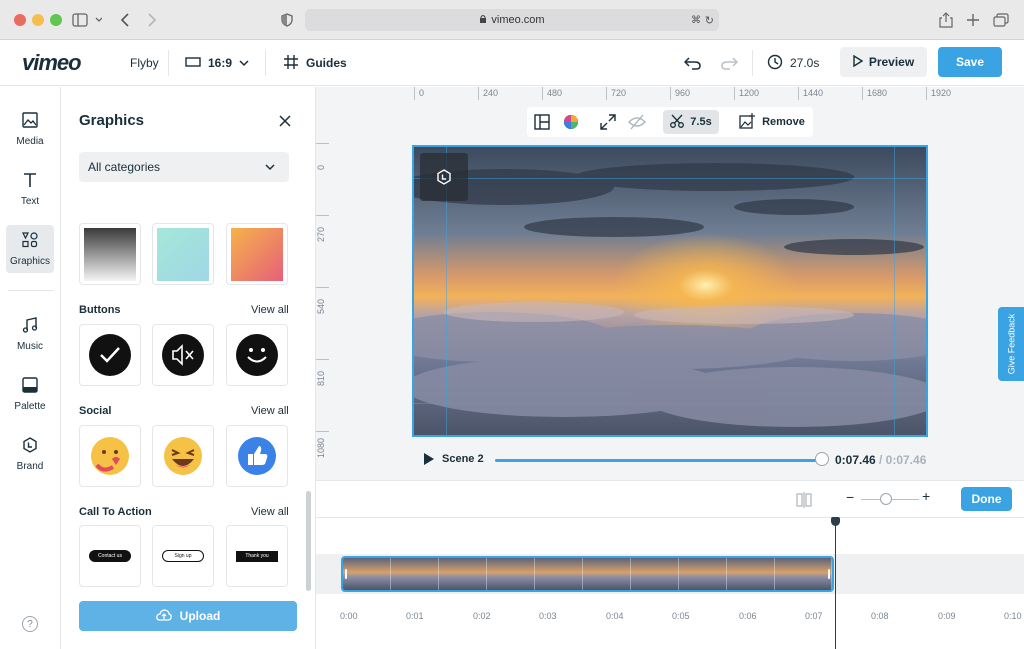 Image resolution: width=1024 pixels, height=649 pixels. I want to click on tab-overview-icon, so click(1001, 20).